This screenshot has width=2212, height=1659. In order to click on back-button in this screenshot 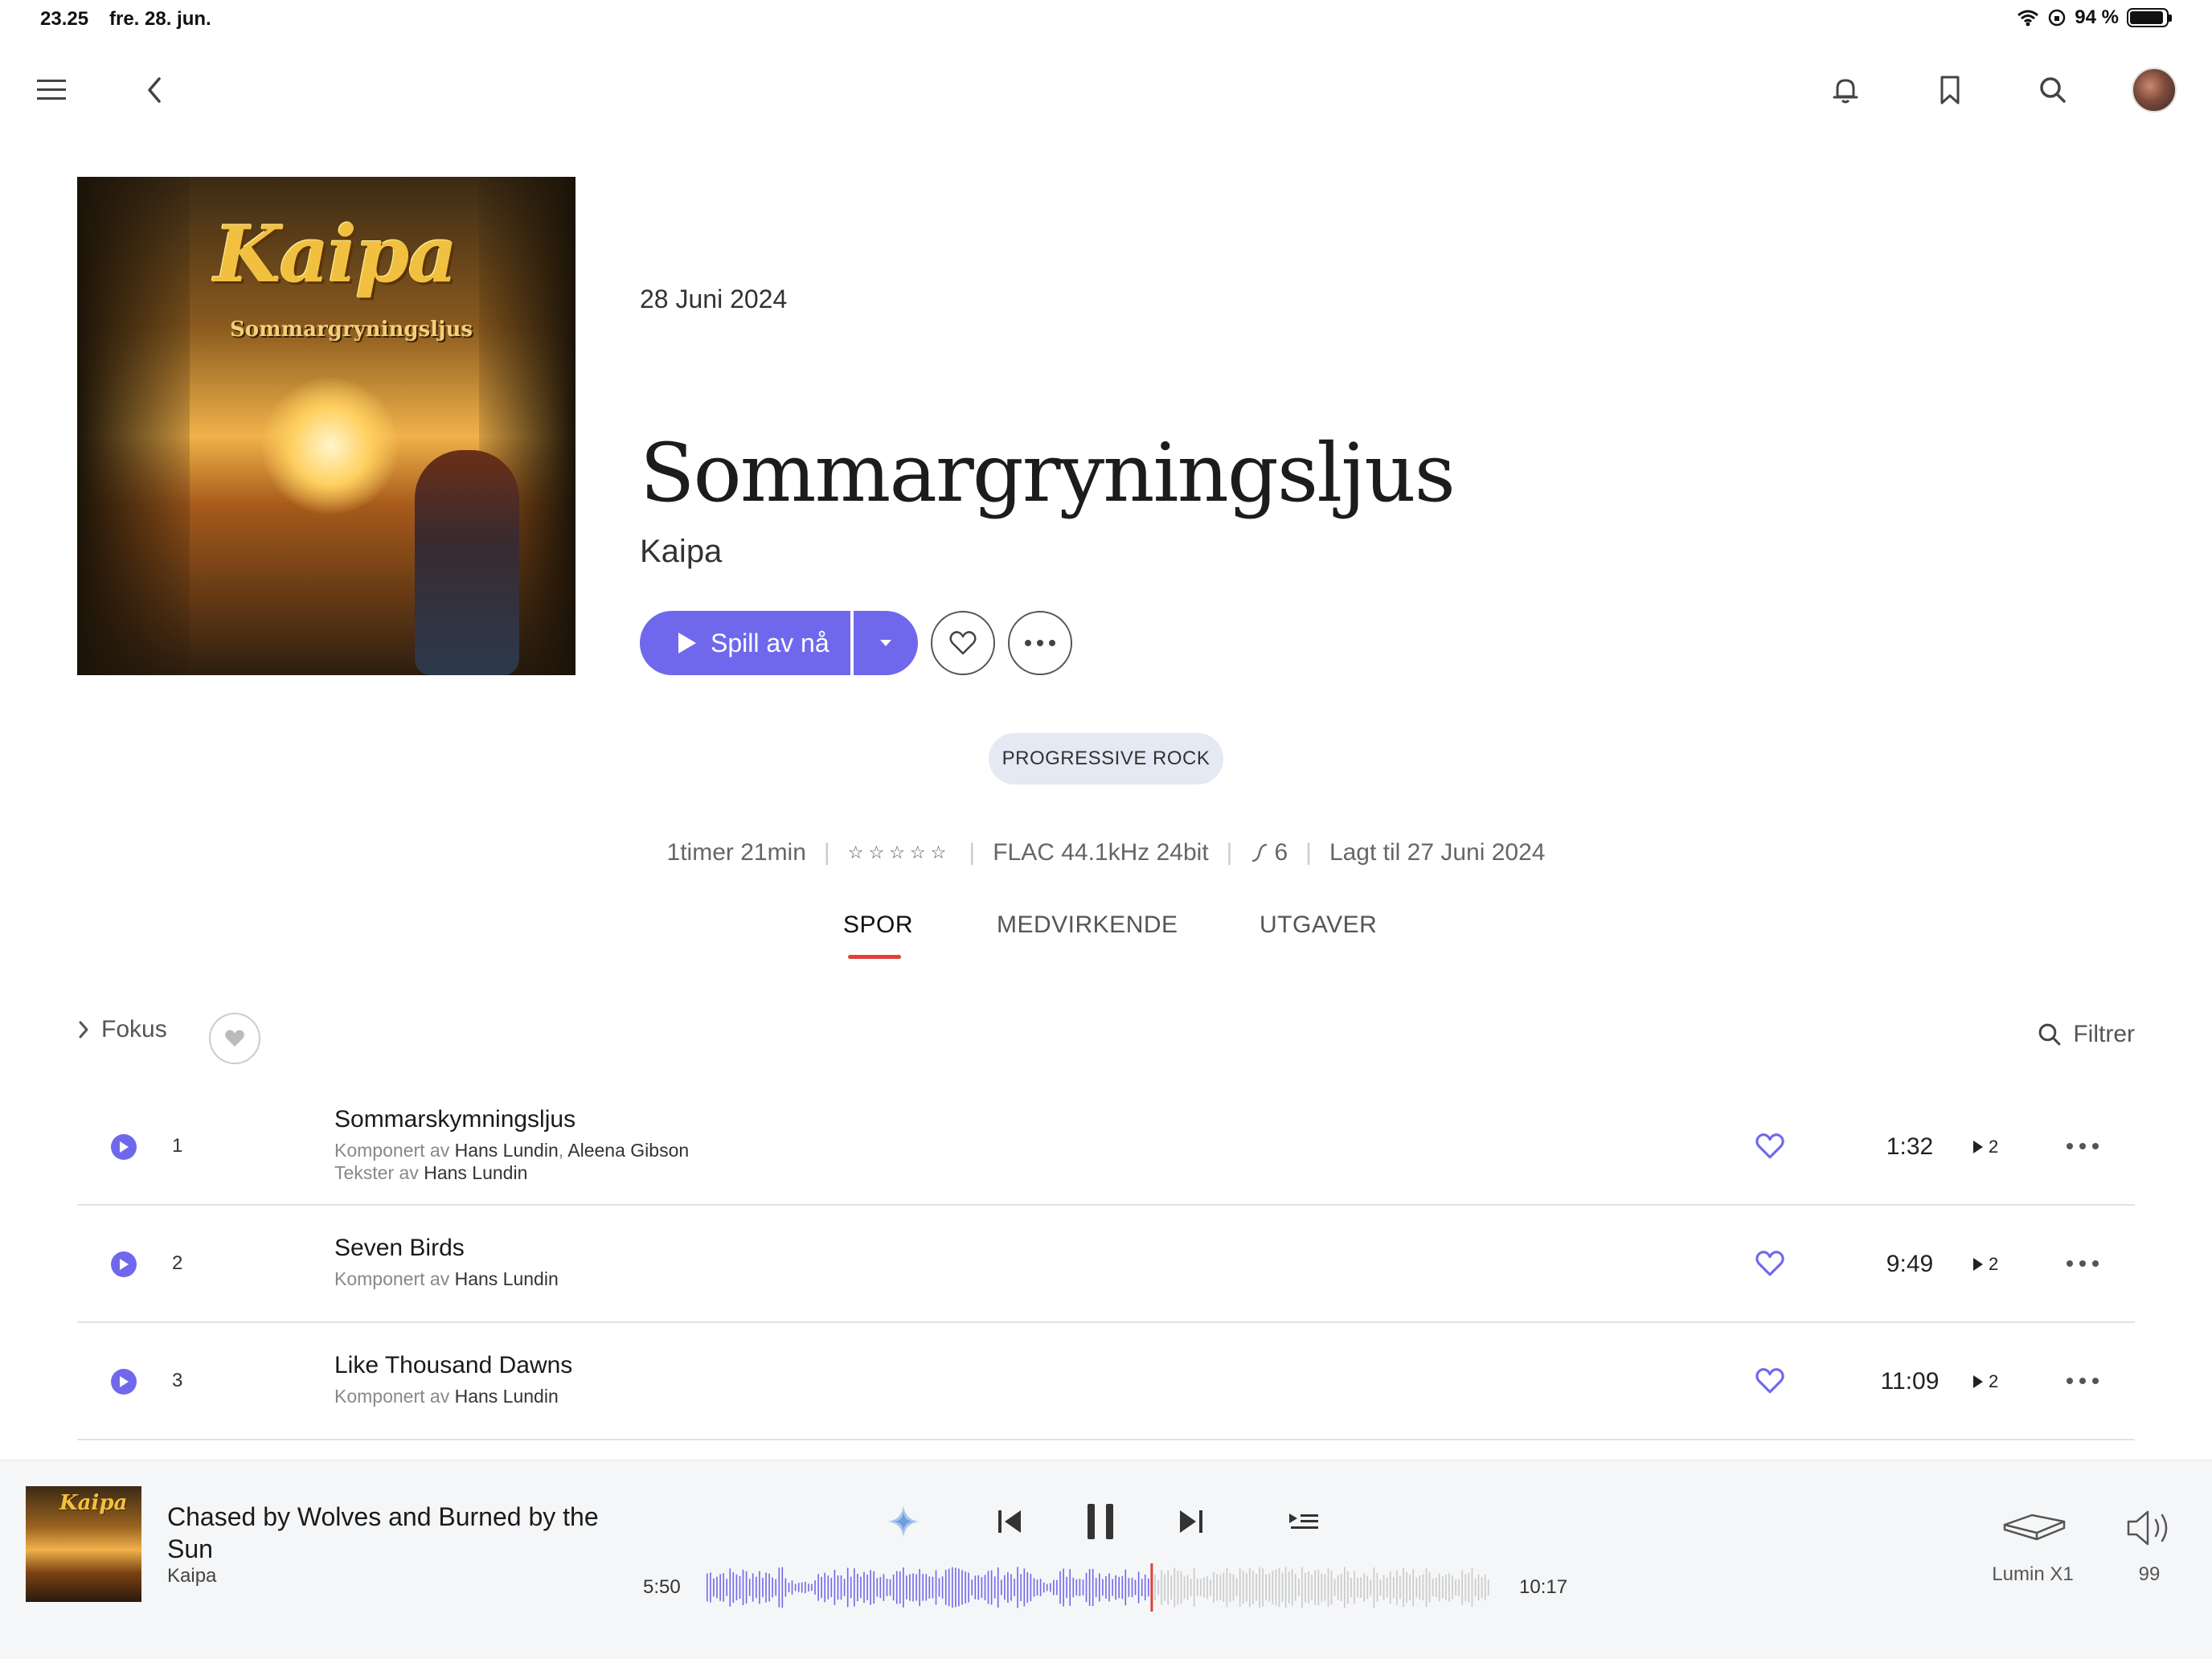, I will do `click(154, 90)`.